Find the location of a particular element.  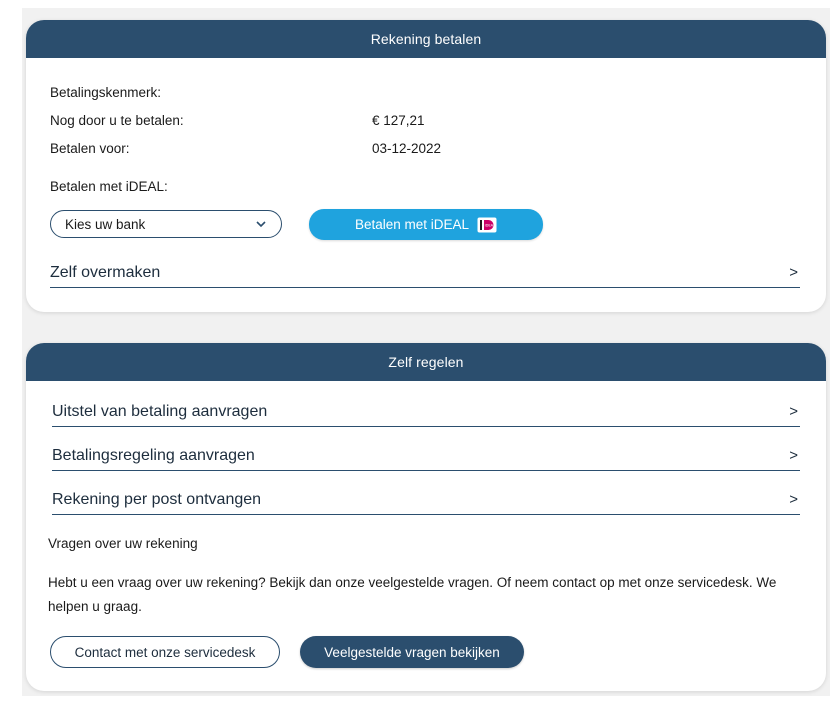

due-date-label: Betalen voor: is located at coordinates (90, 148).